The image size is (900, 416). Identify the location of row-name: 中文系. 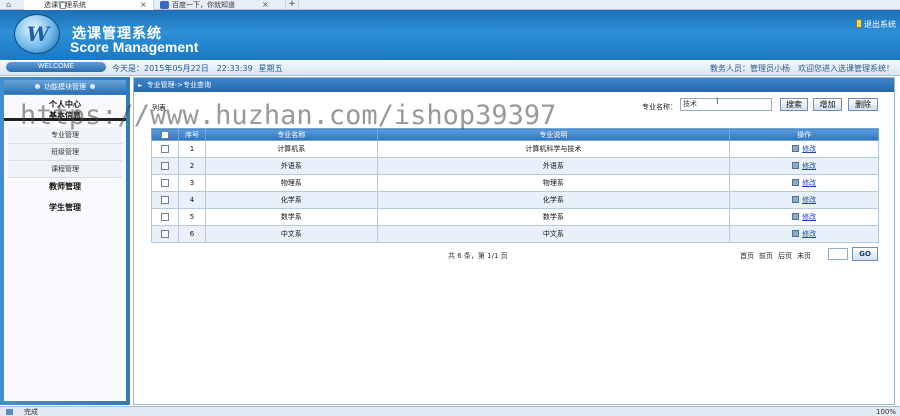
(291, 234).